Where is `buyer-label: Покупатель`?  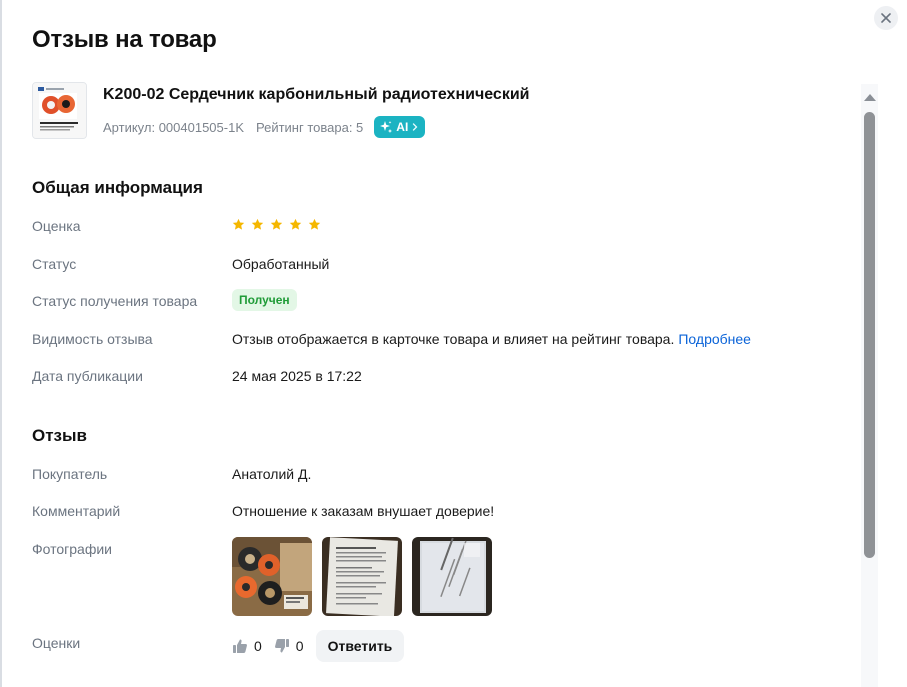 buyer-label: Покупатель is located at coordinates (70, 474).